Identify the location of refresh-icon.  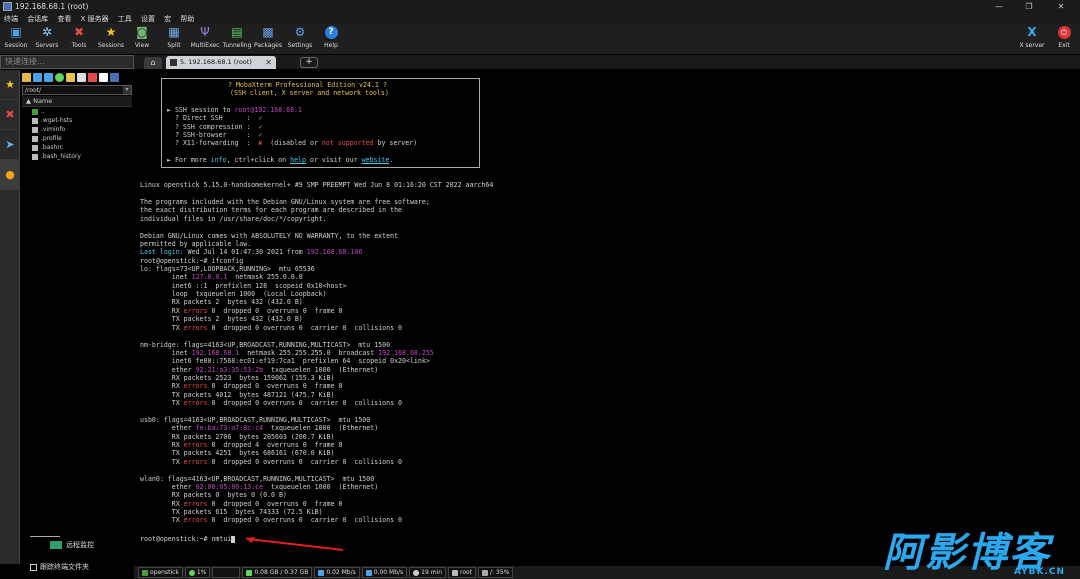
(59, 77).